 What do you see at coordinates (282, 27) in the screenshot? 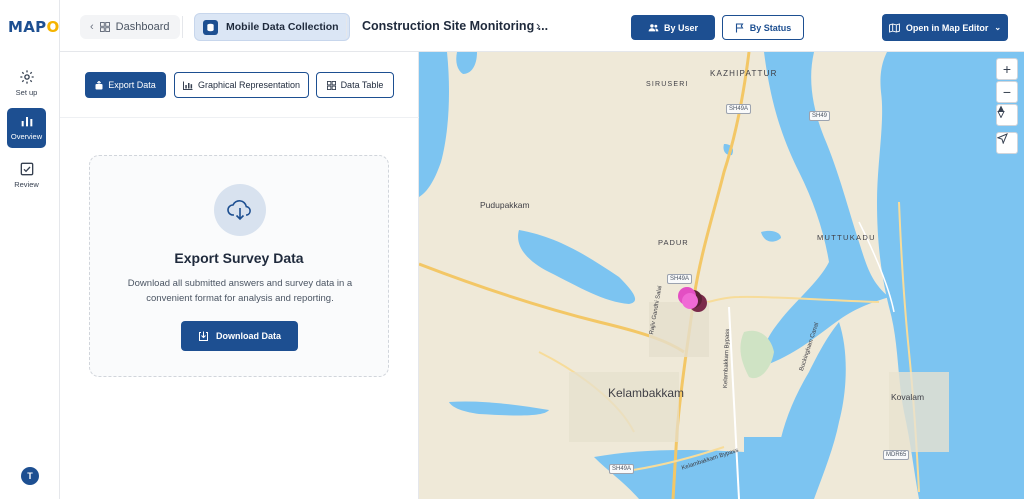
I see `breadcrumb-label: Mobile Data Collection` at bounding box center [282, 27].